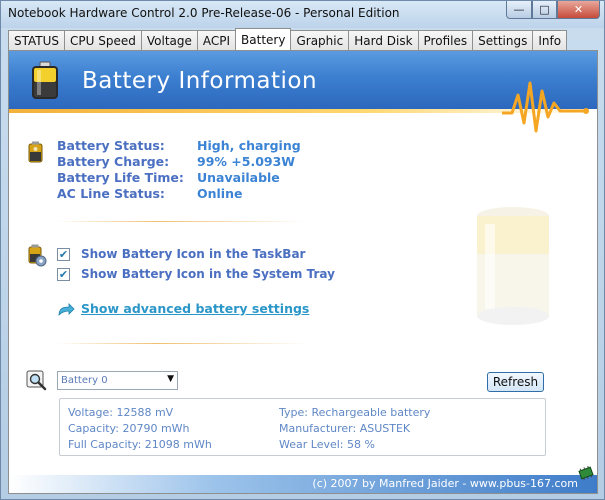 This screenshot has width=605, height=500. Describe the element at coordinates (103, 40) in the screenshot. I see `tab-cpu-speed: CPU Speed` at that location.